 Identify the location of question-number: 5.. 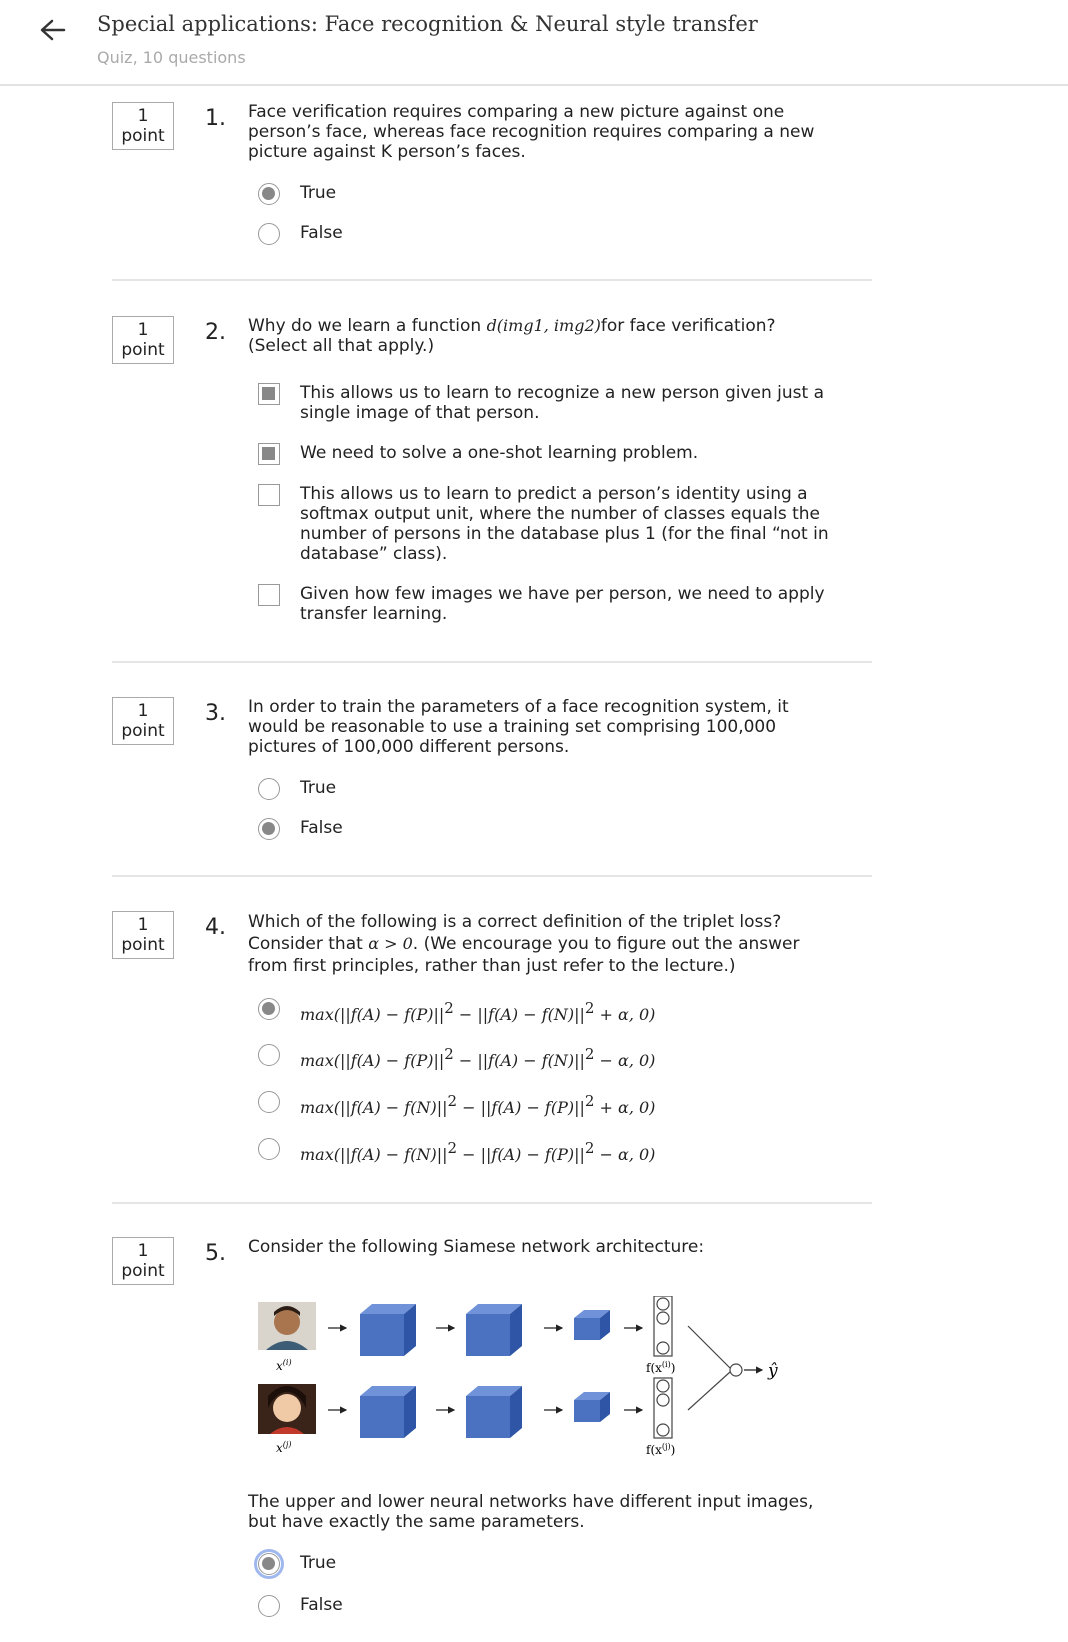
(215, 1253).